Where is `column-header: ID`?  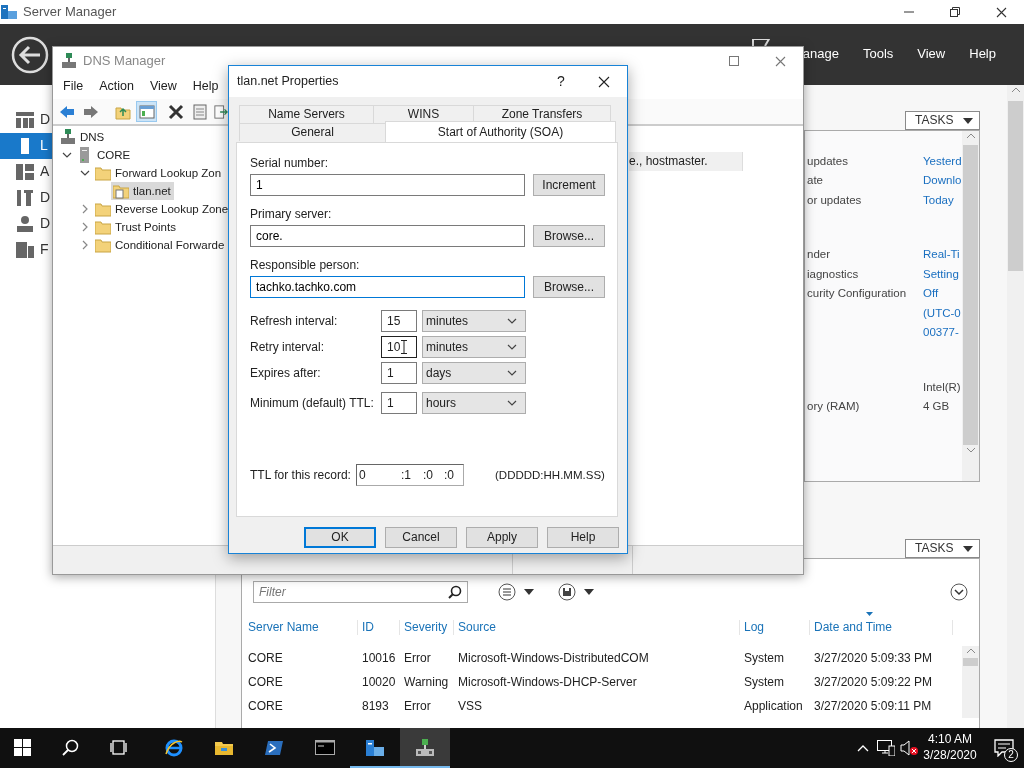
column-header: ID is located at coordinates (379, 627).